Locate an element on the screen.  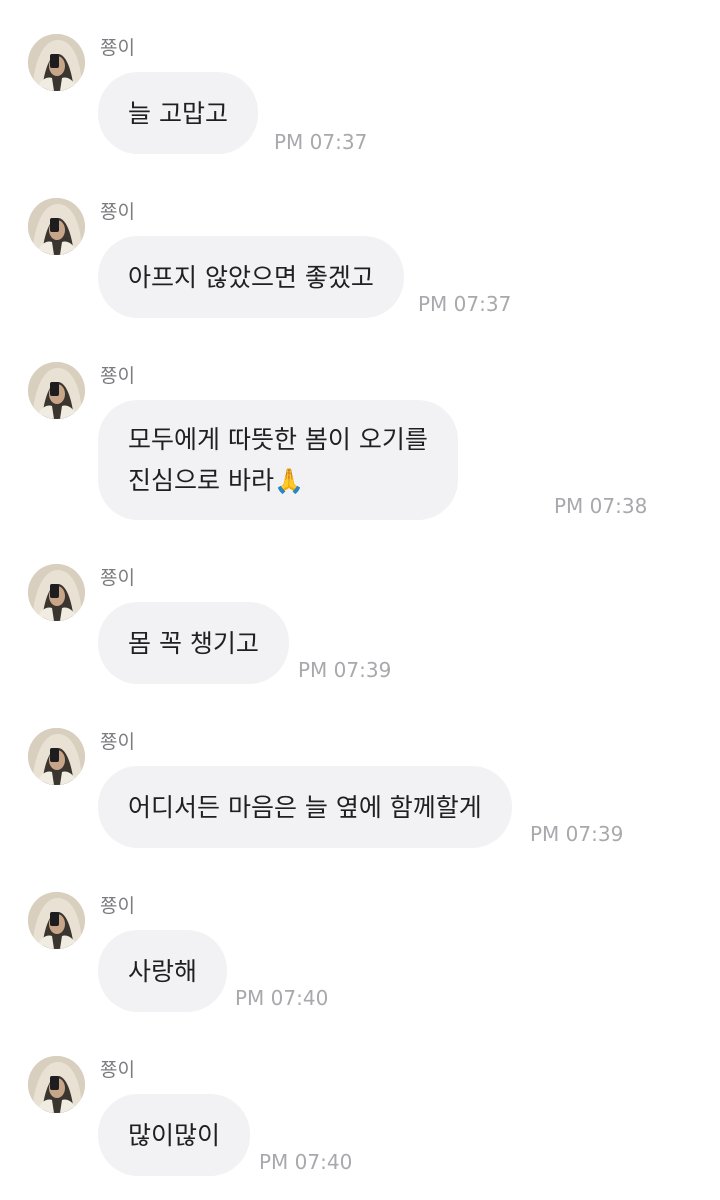
chat-message: 쭁이 어디서든 마음은 늘 옆에 함께할게 PM 07:39 is located at coordinates (368, 793).